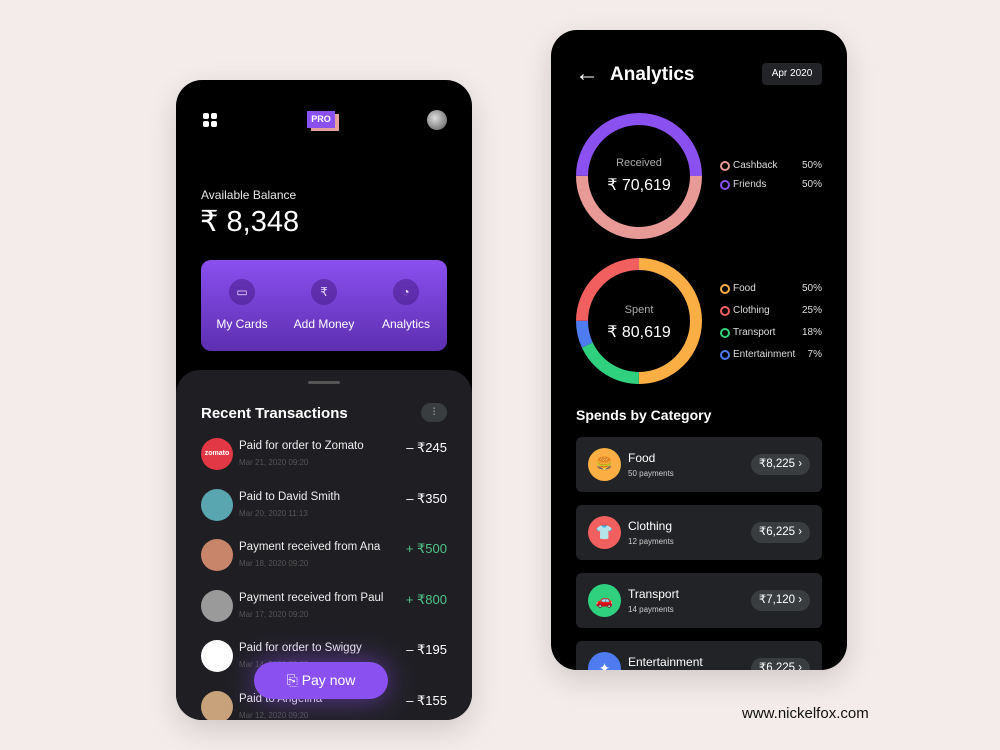  I want to click on quick-actions: ▭ My Cards ₹ Add Money ◔ Analytics, so click(324, 305).